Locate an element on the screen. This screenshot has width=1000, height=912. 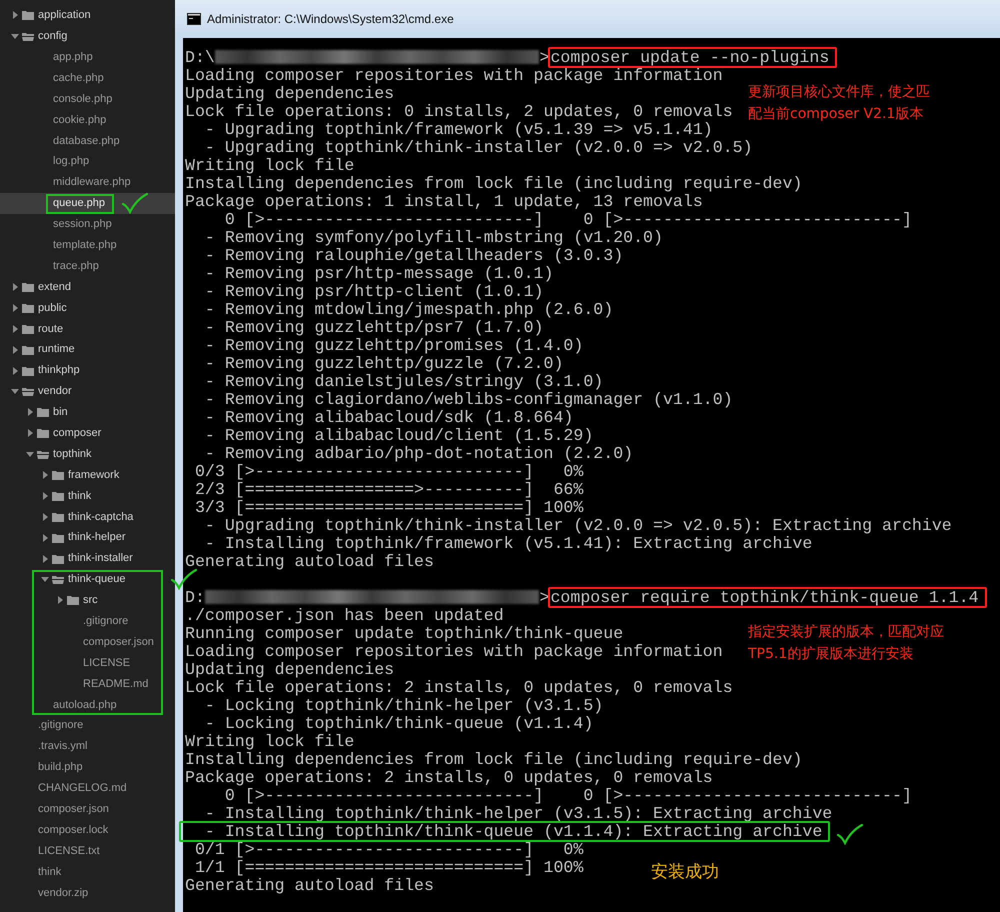
tree-item: middleware.php is located at coordinates (87, 183).